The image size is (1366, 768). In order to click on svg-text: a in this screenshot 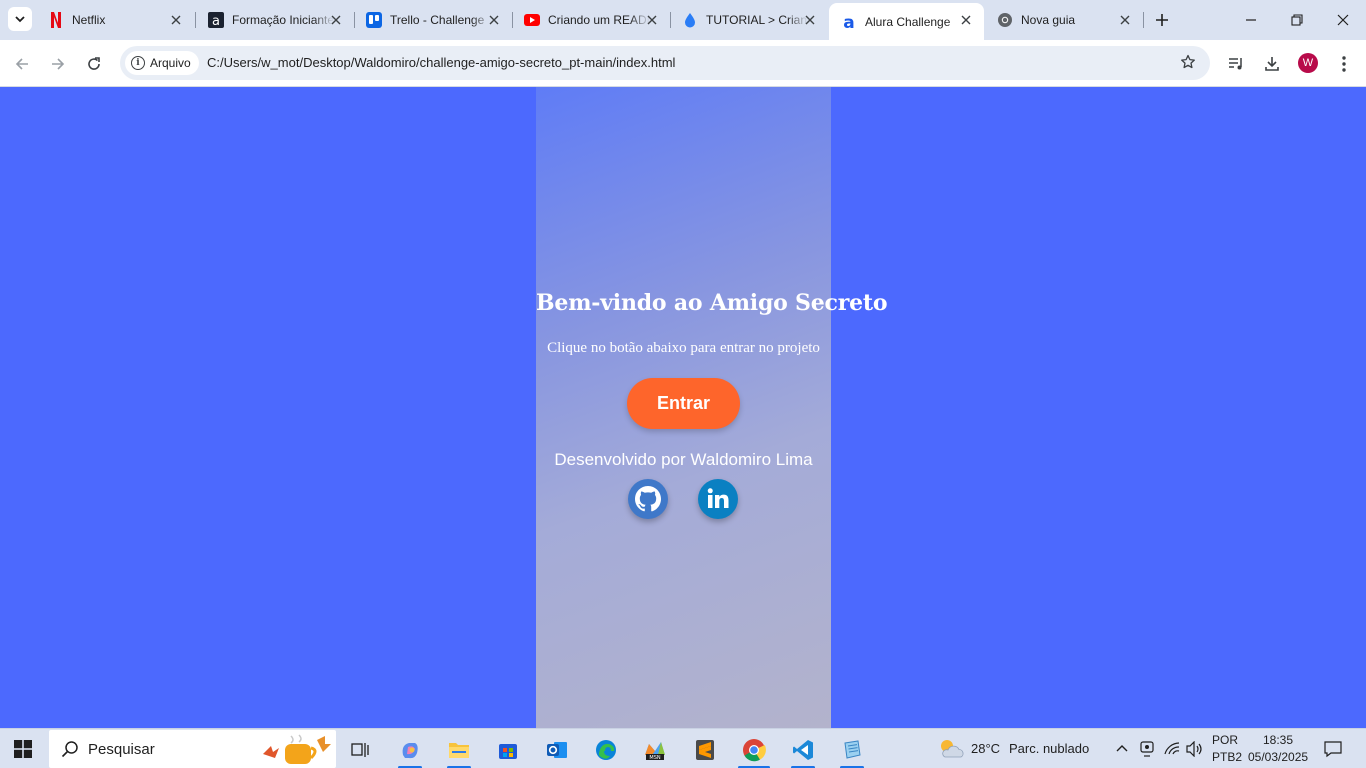, I will do `click(216, 21)`.